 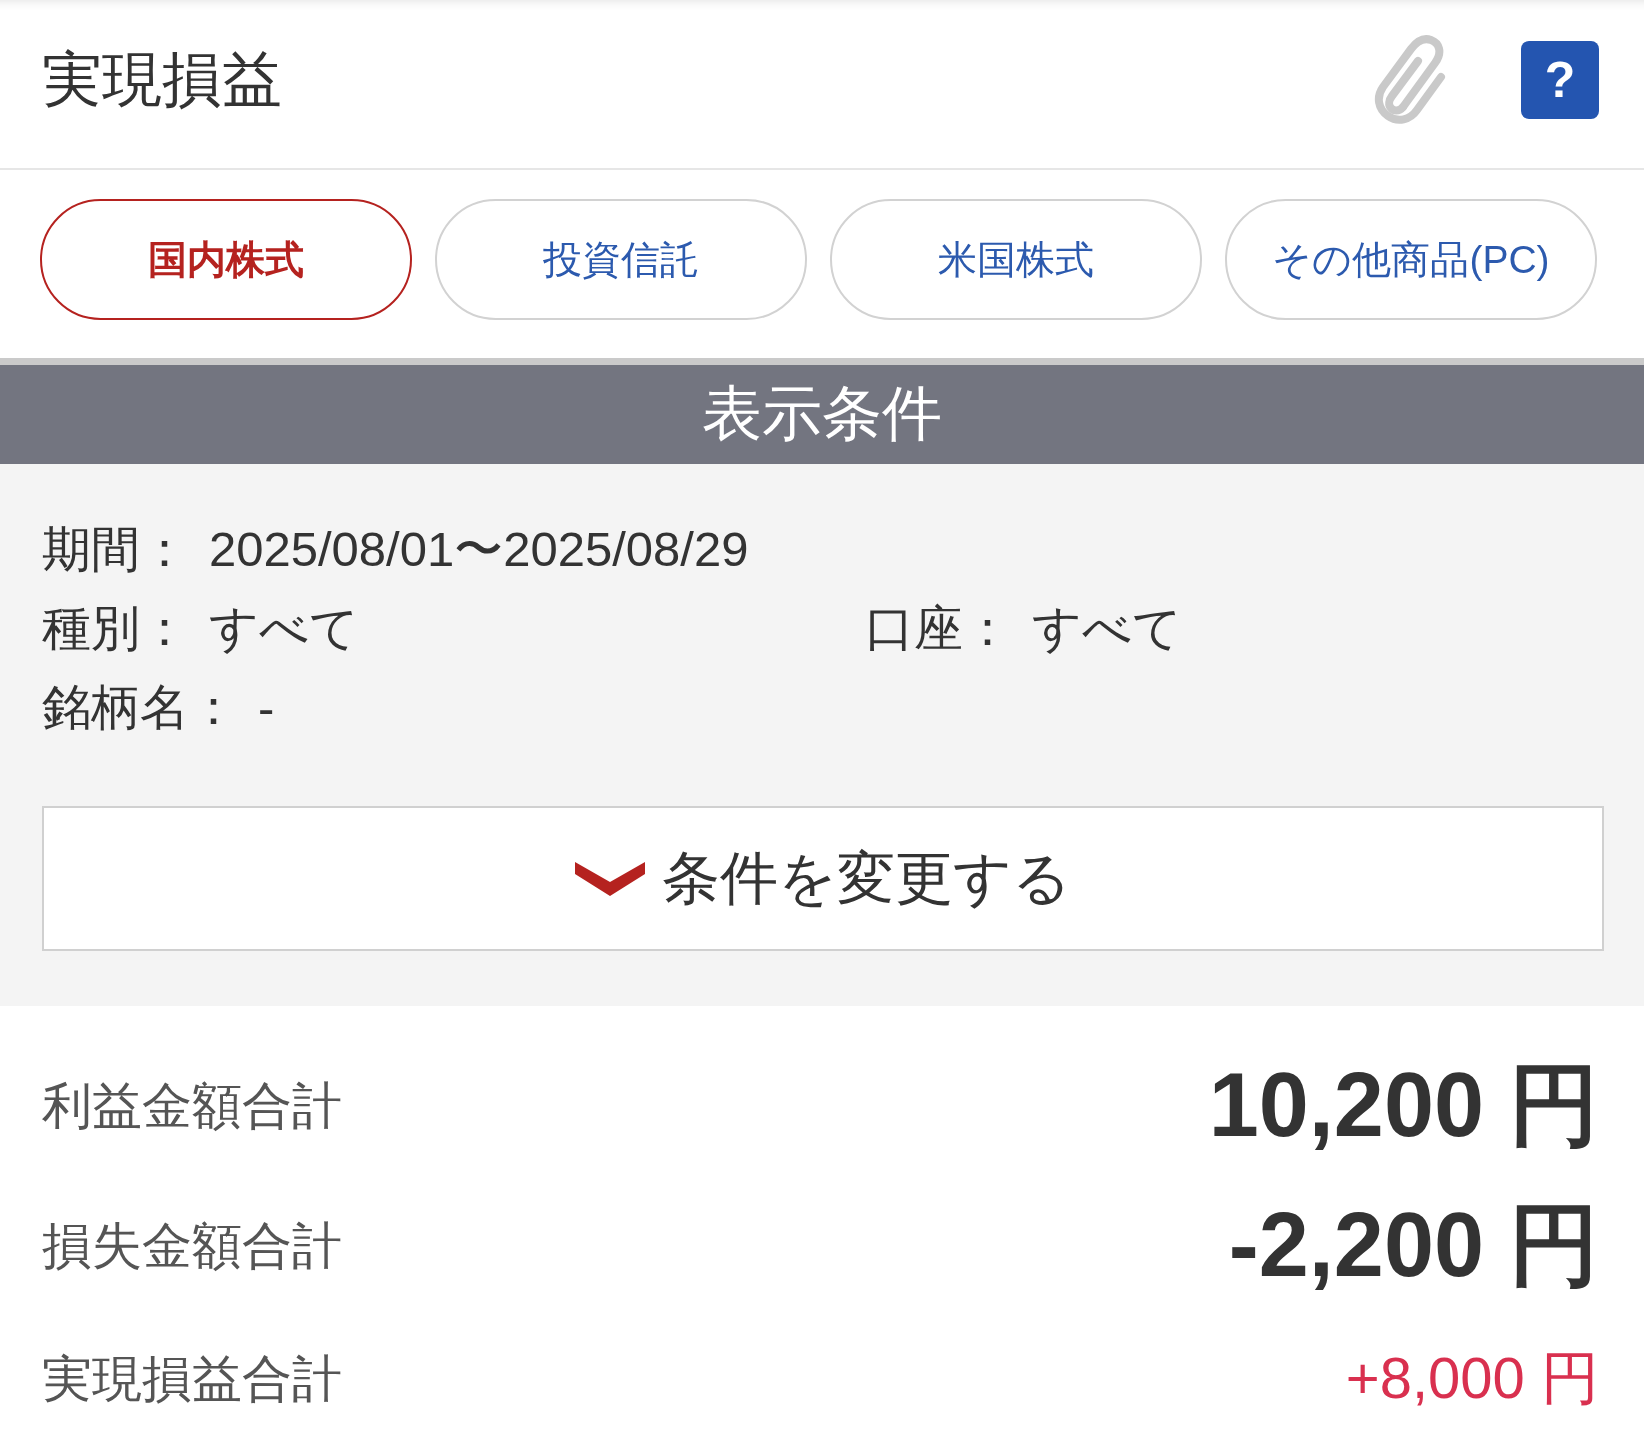 I want to click on condition-label: 種別：, so click(x=115, y=628).